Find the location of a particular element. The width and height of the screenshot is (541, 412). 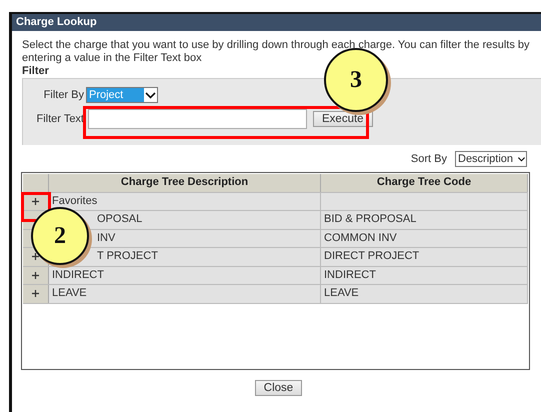

filter-by-label: Filter By is located at coordinates (63, 95).